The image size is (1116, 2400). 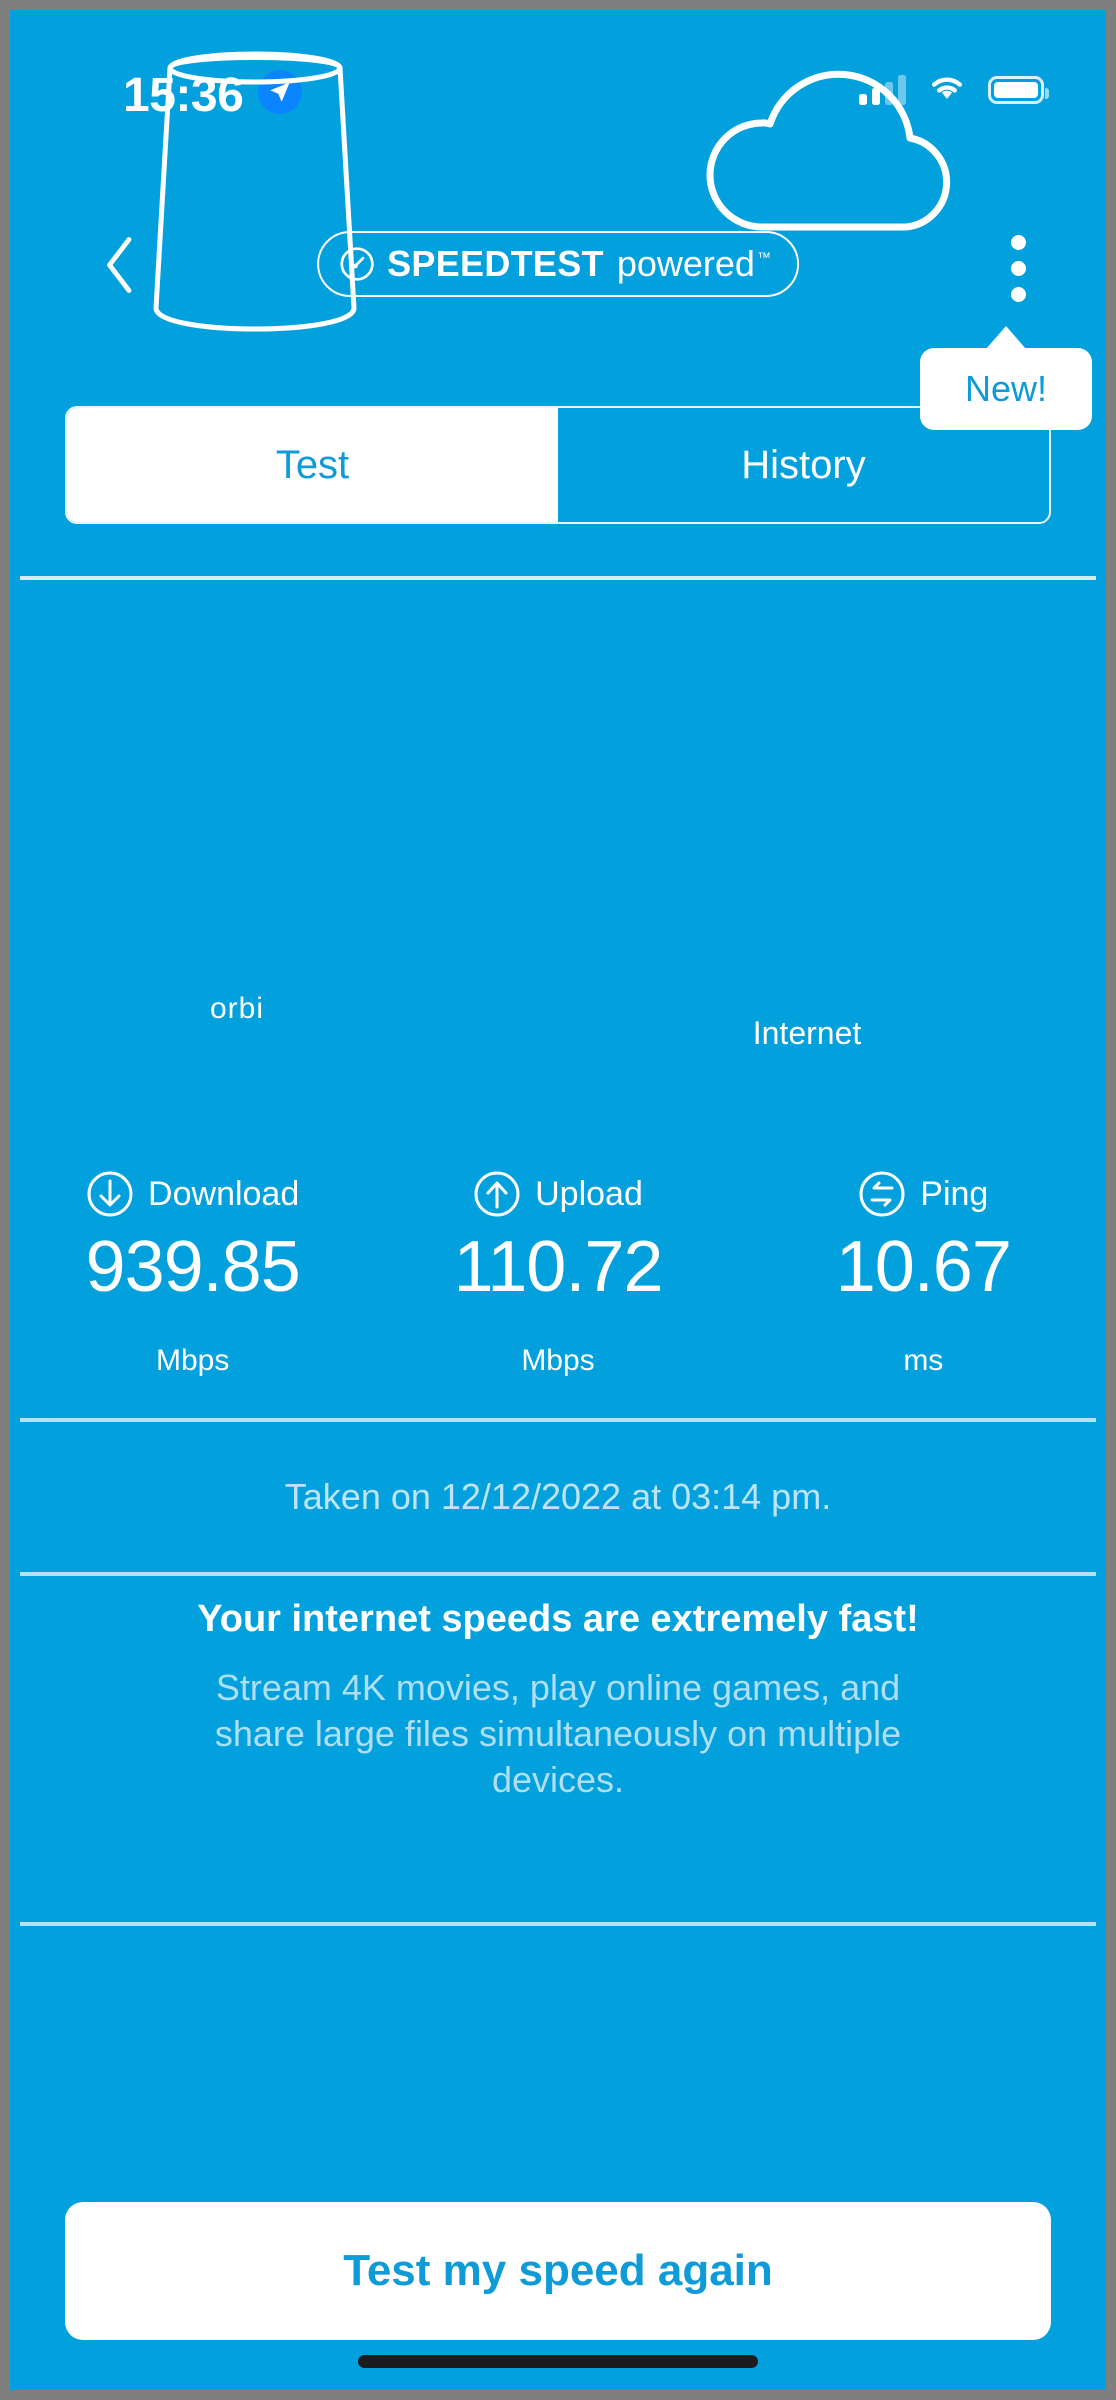 What do you see at coordinates (558, 1619) in the screenshot?
I see `result-message-title: Your internet speeds are extremely fast!` at bounding box center [558, 1619].